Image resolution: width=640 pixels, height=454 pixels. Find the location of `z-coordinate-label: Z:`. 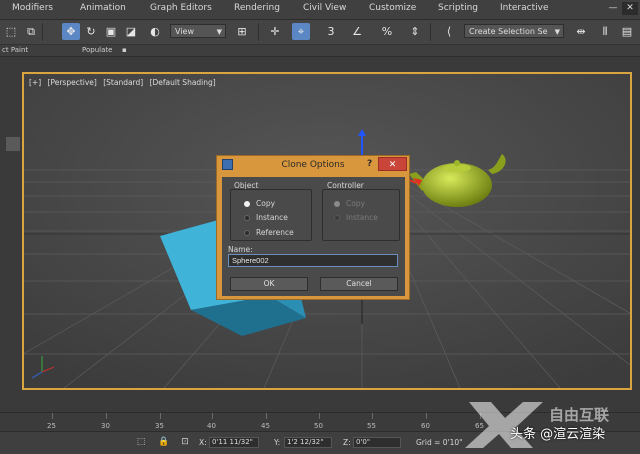

z-coordinate-label: Z: is located at coordinates (347, 442).